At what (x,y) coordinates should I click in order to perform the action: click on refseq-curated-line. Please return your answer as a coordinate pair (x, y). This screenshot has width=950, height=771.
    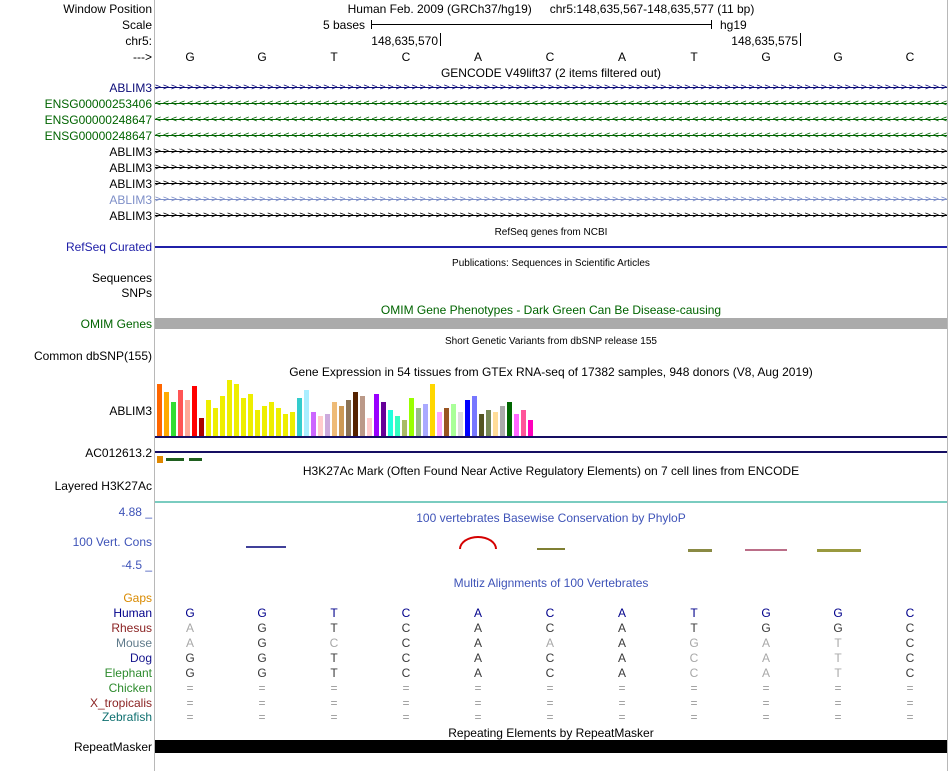
    Looking at the image, I should click on (551, 247).